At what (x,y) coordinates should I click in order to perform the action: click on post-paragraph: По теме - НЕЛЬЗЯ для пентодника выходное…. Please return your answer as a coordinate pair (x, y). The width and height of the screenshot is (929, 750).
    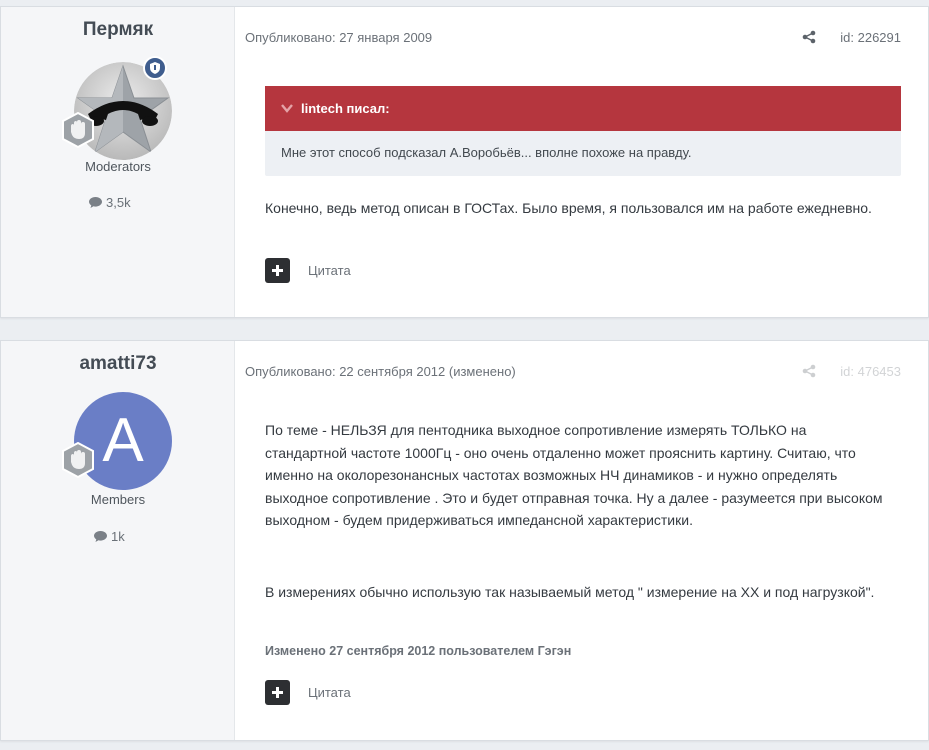
    Looking at the image, I should click on (574, 475).